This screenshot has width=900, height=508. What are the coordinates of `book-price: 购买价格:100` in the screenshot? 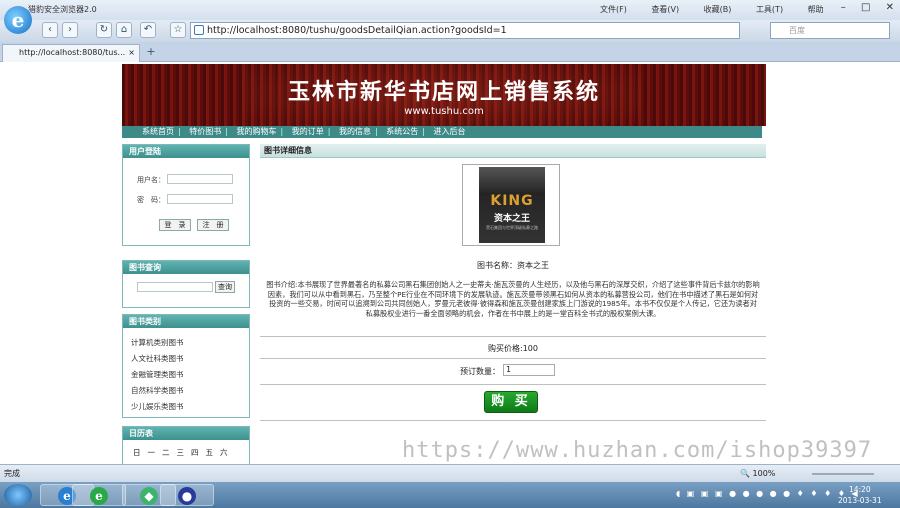 It's located at (513, 348).